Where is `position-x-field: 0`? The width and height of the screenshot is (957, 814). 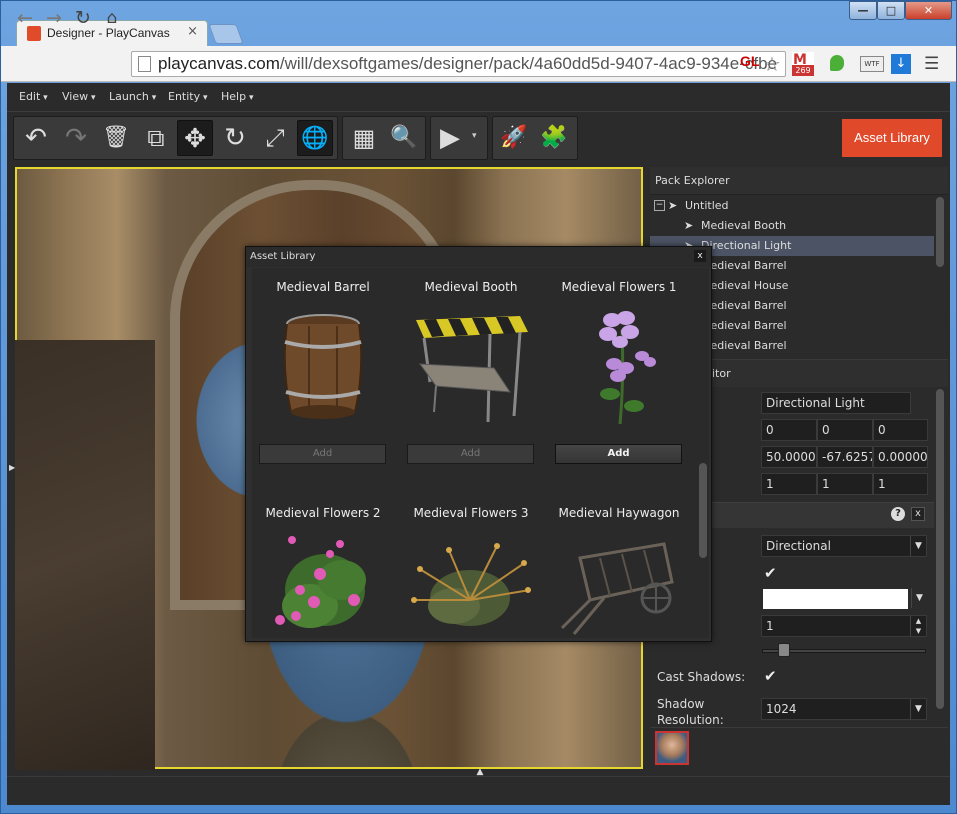
position-x-field: 0 is located at coordinates (789, 430).